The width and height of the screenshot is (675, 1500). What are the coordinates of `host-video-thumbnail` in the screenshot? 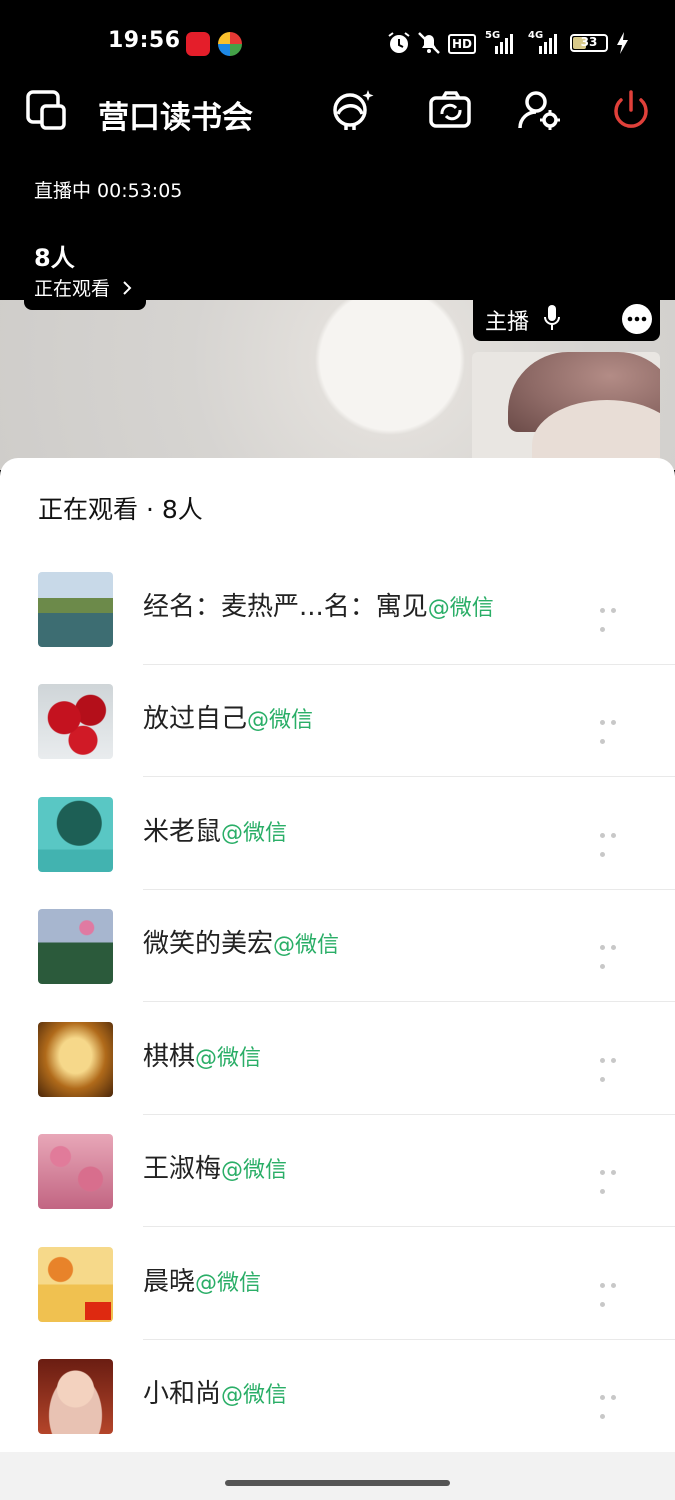 It's located at (566, 412).